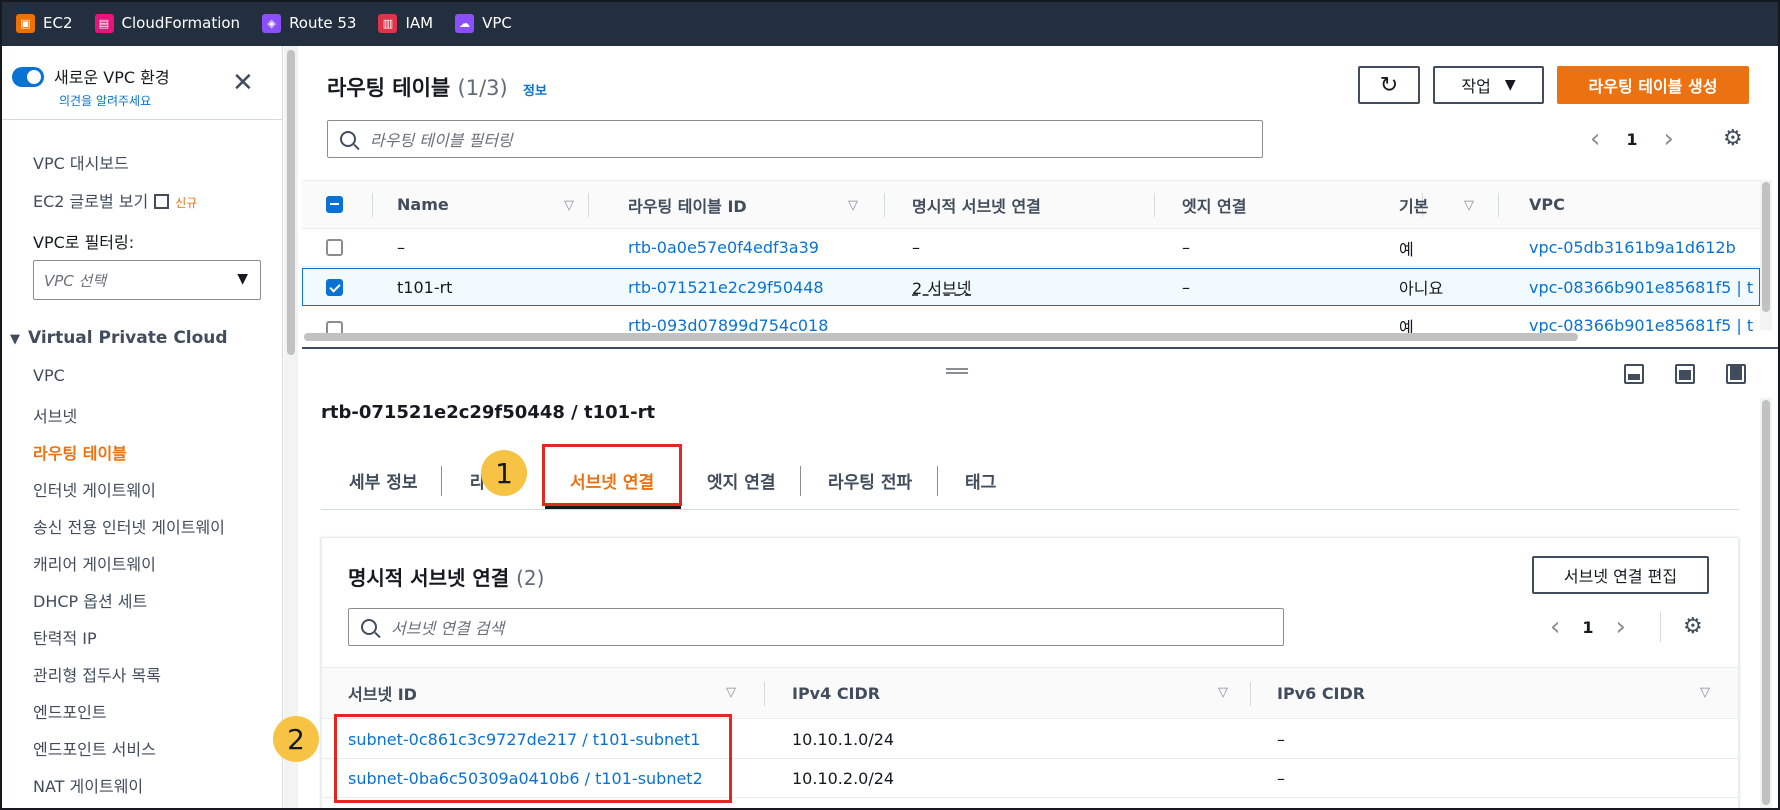 This screenshot has width=1780, height=810. I want to click on service-ec2: ▣ EC2, so click(44, 23).